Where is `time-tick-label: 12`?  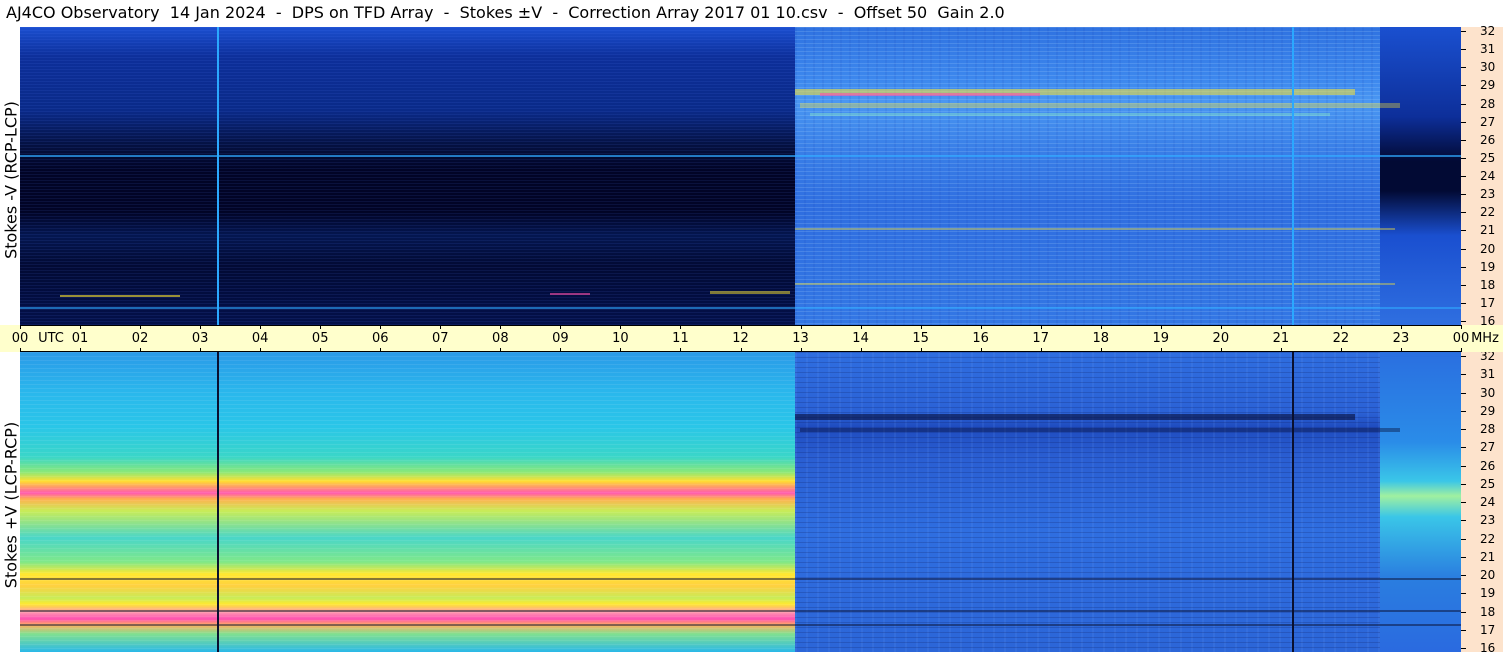 time-tick-label: 12 is located at coordinates (740, 338).